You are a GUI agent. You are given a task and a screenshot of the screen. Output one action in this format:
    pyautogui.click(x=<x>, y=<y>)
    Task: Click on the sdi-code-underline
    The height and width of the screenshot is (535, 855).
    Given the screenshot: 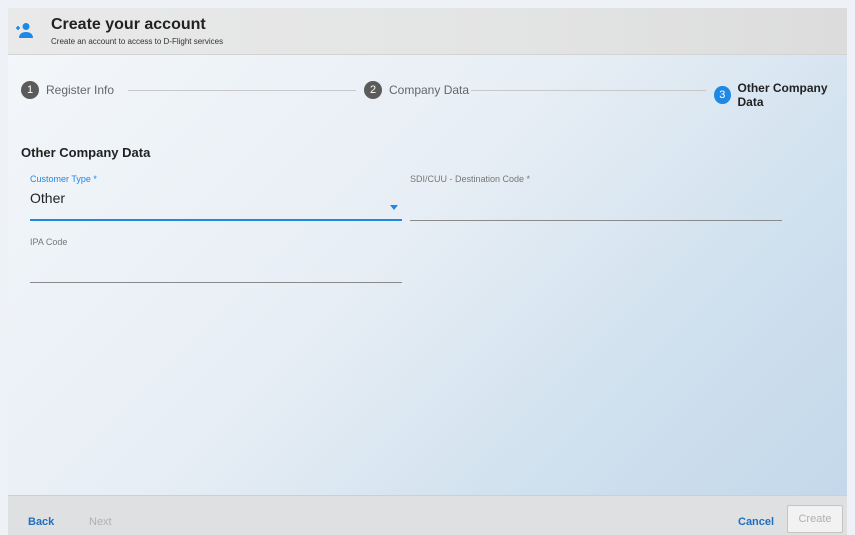 What is the action you would take?
    pyautogui.click(x=596, y=220)
    